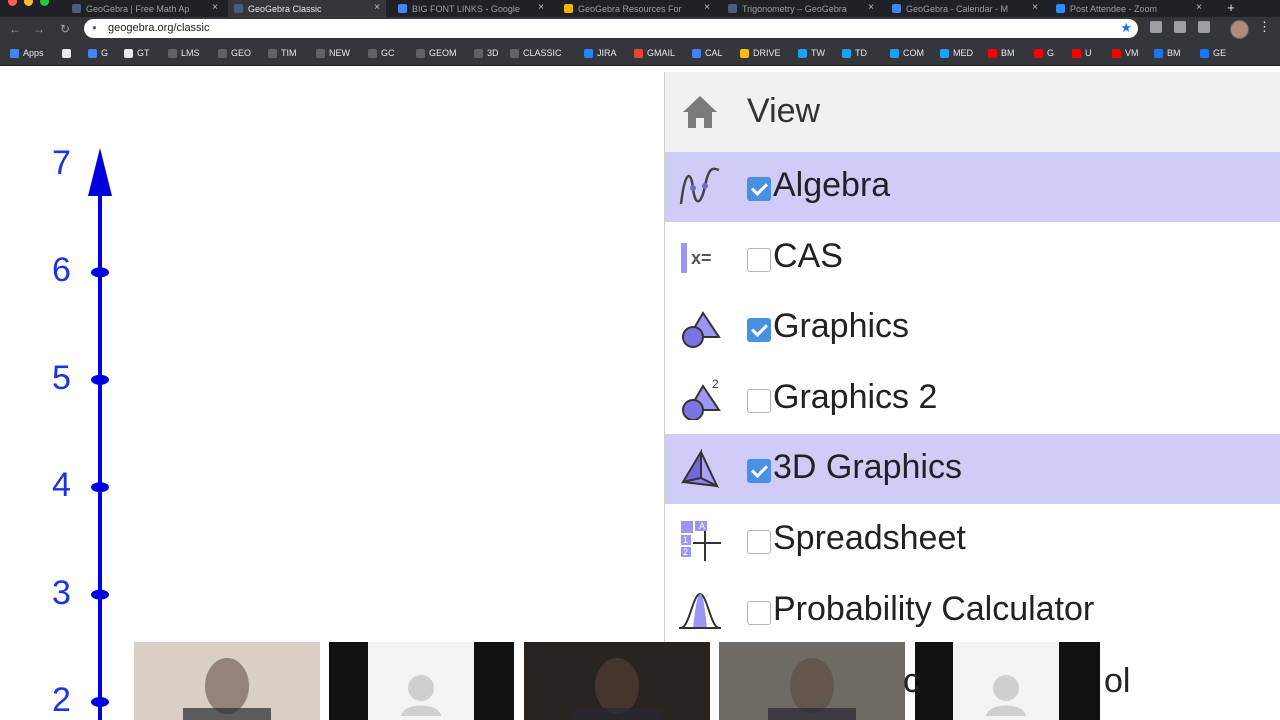  What do you see at coordinates (381, 53) in the screenshot?
I see `bookmark-item: GC` at bounding box center [381, 53].